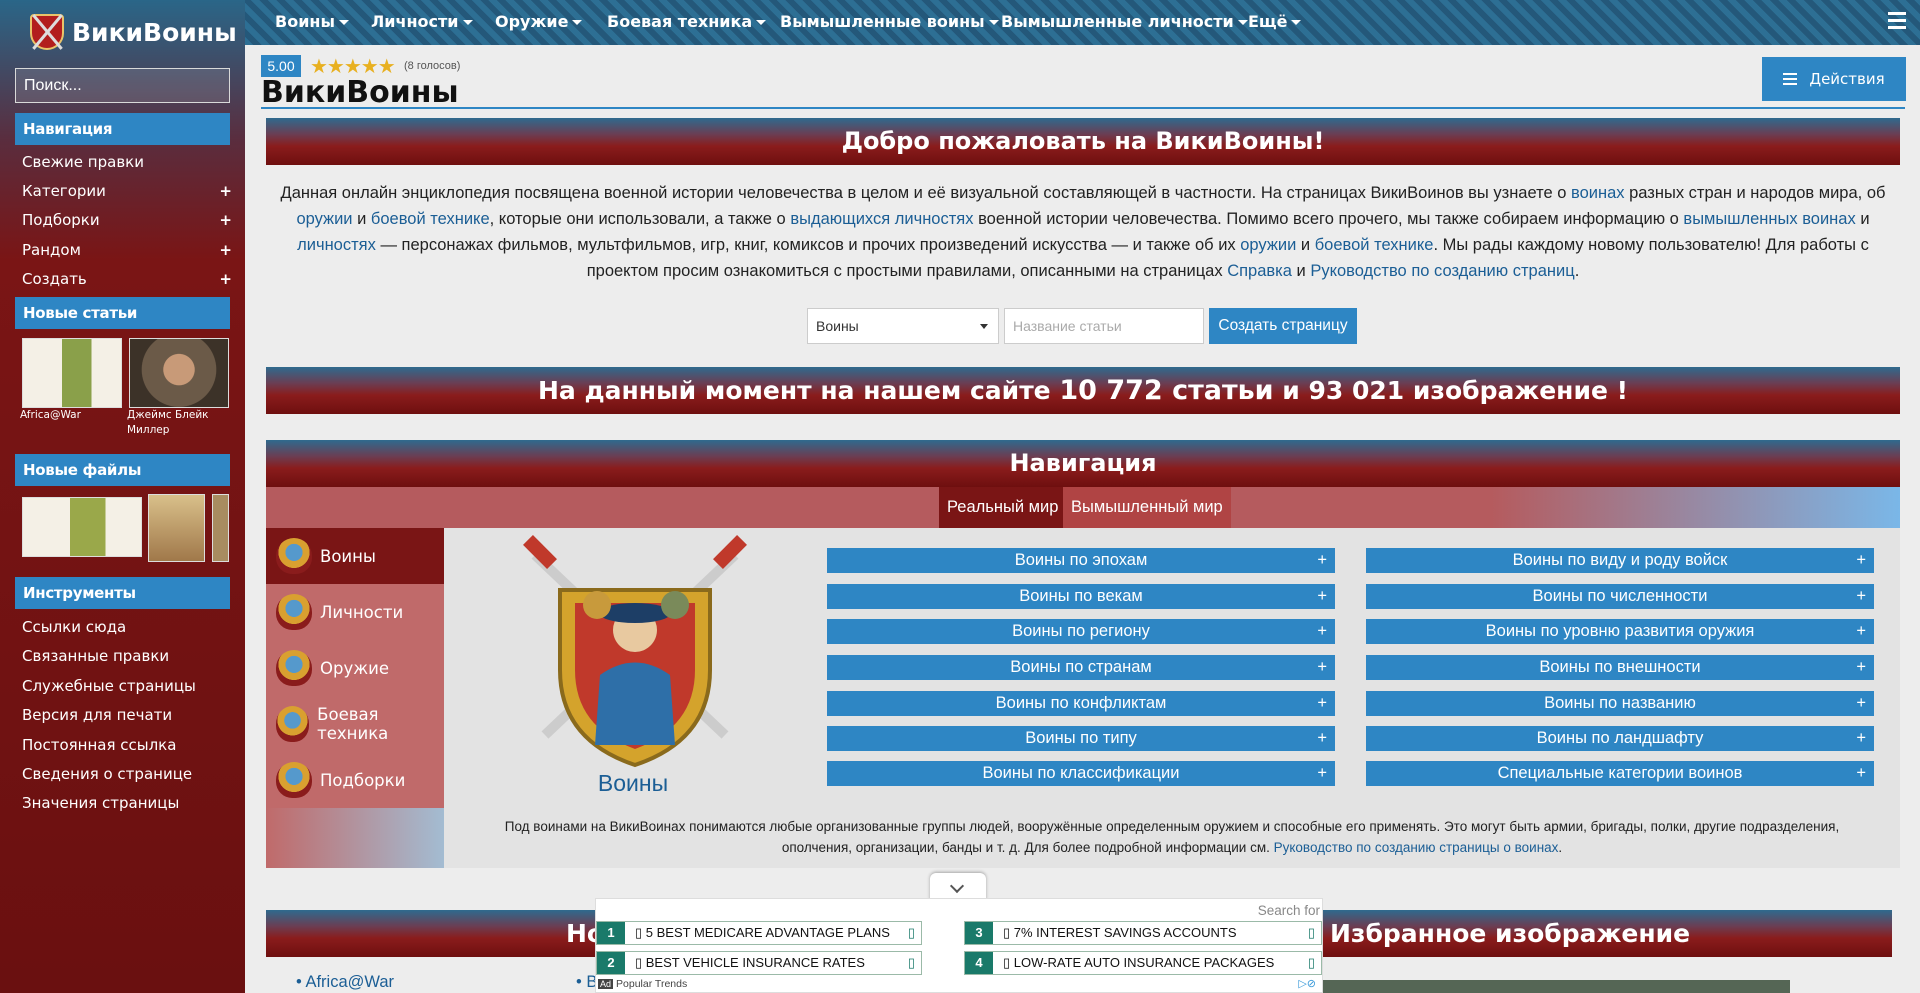  What do you see at coordinates (1556, 986) in the screenshot?
I see `featured-image` at bounding box center [1556, 986].